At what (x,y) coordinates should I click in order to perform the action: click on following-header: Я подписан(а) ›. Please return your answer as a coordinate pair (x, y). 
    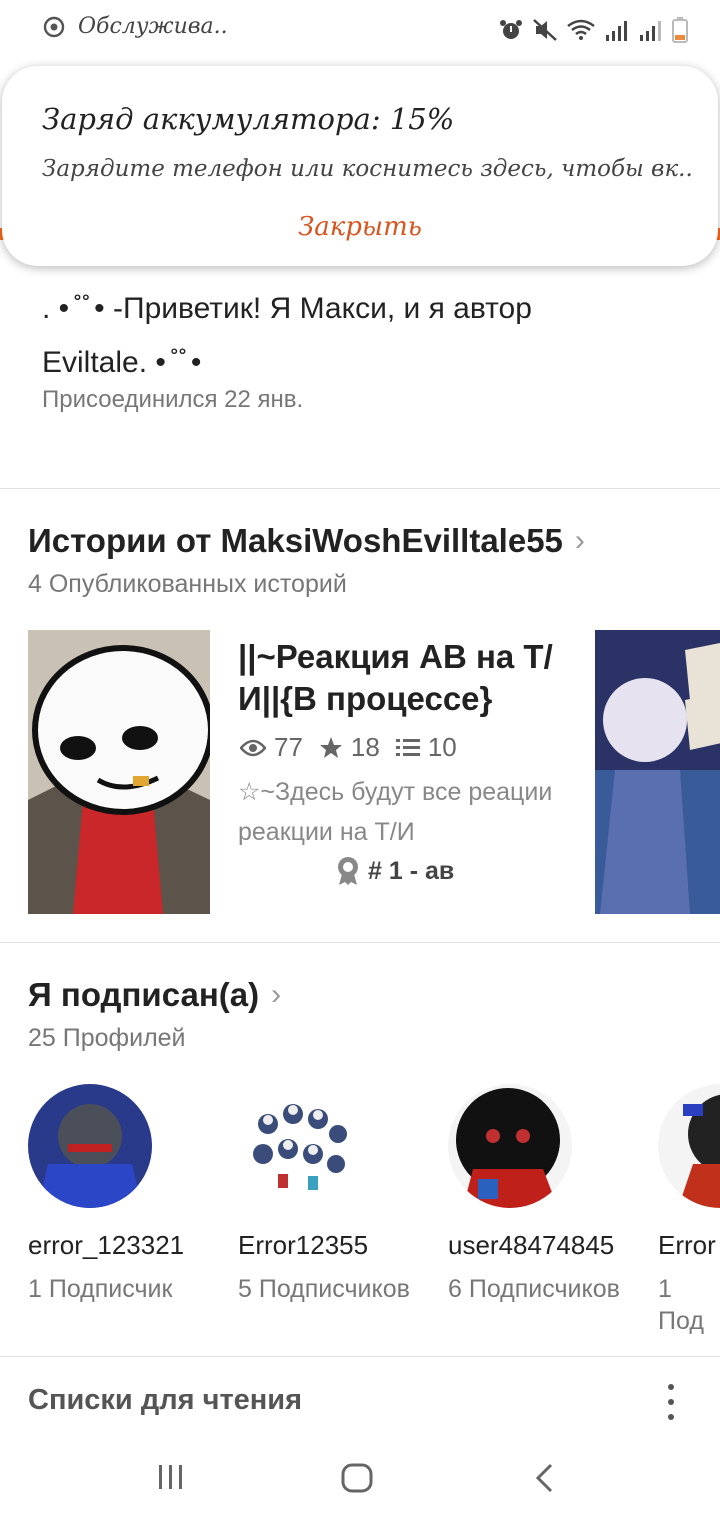
    Looking at the image, I should click on (154, 995).